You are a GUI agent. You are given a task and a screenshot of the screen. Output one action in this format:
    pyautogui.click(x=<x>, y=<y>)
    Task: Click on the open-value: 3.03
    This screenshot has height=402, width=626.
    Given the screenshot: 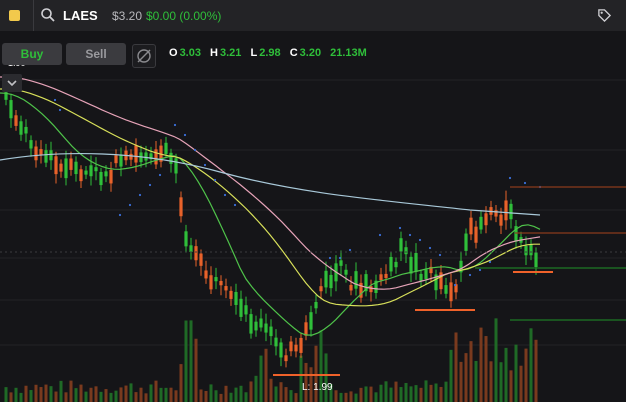 What is the action you would take?
    pyautogui.click(x=190, y=53)
    